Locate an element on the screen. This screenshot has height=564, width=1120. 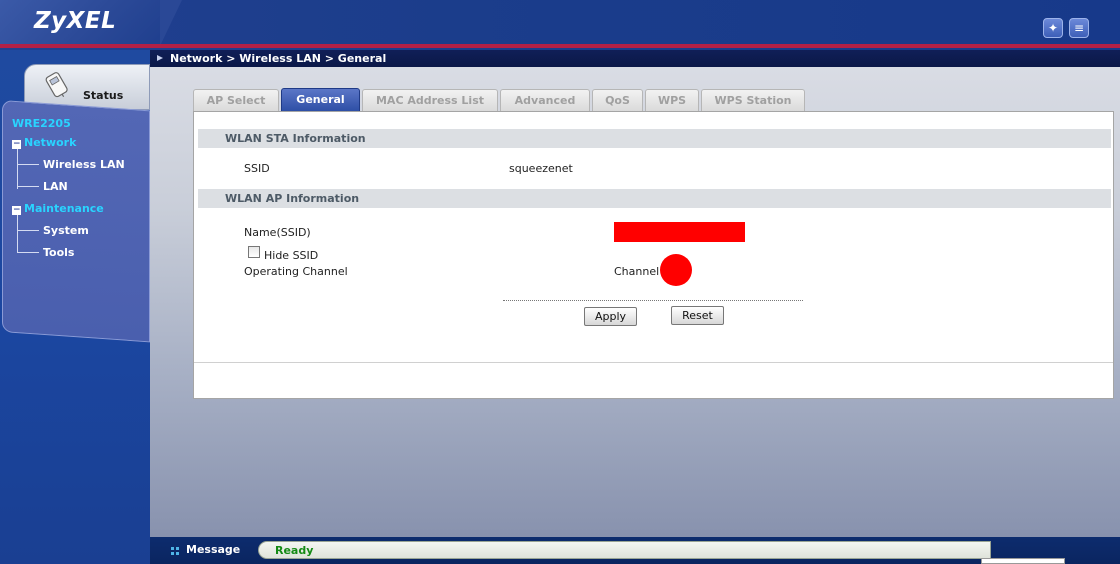
tree-item-tools: Tools is located at coordinates (58, 252).